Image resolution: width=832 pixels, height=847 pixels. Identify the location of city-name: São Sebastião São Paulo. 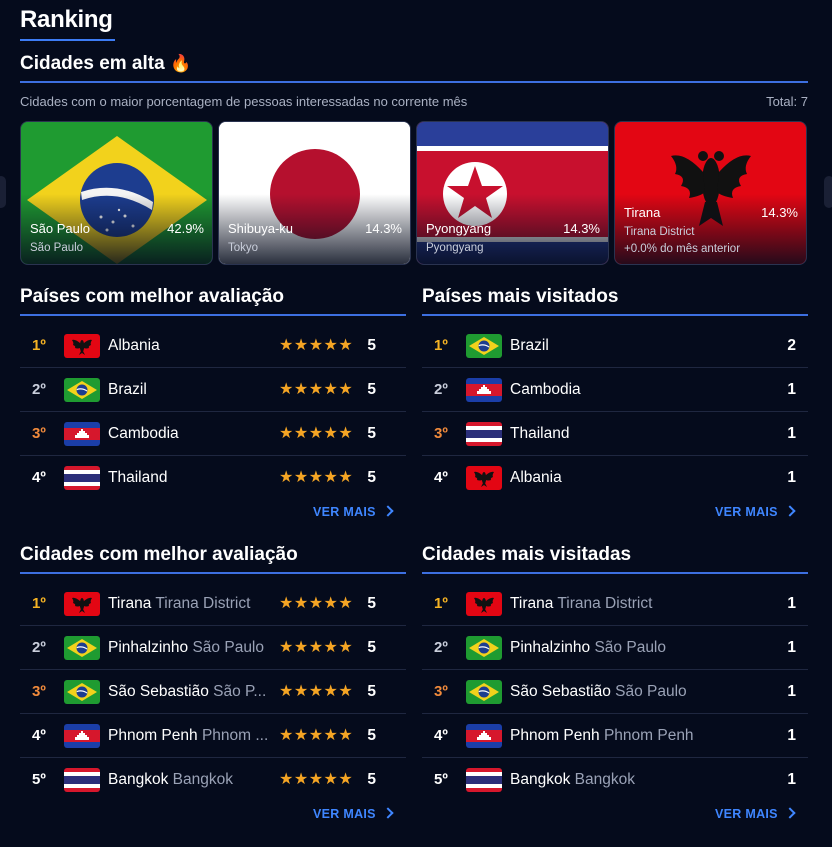
(640, 692).